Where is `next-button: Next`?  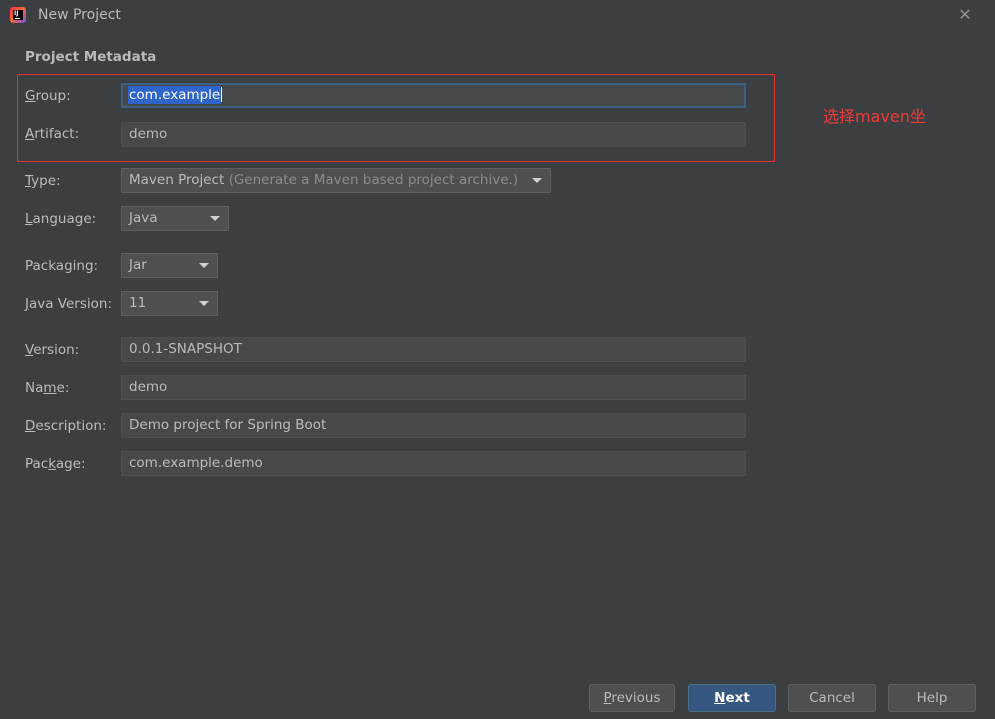
next-button: Next is located at coordinates (732, 698).